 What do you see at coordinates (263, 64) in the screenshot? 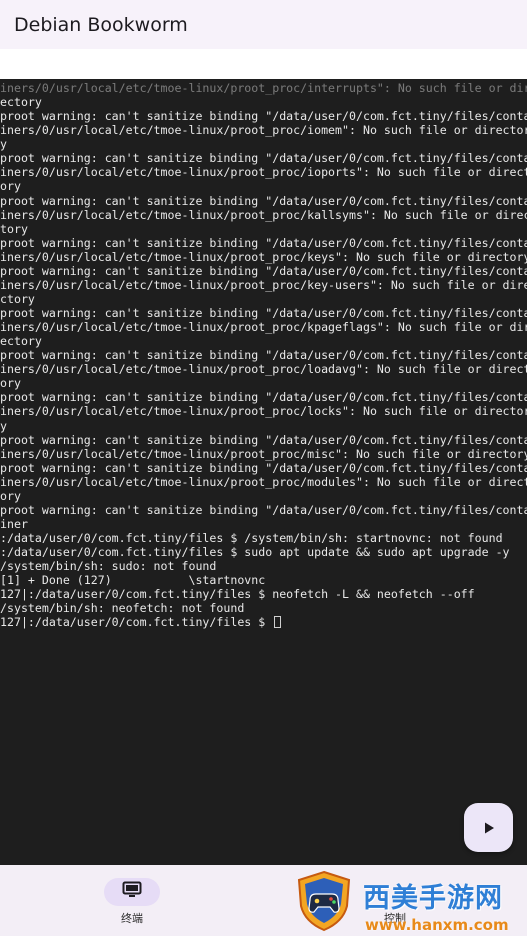
I see `app-bar-spacer` at bounding box center [263, 64].